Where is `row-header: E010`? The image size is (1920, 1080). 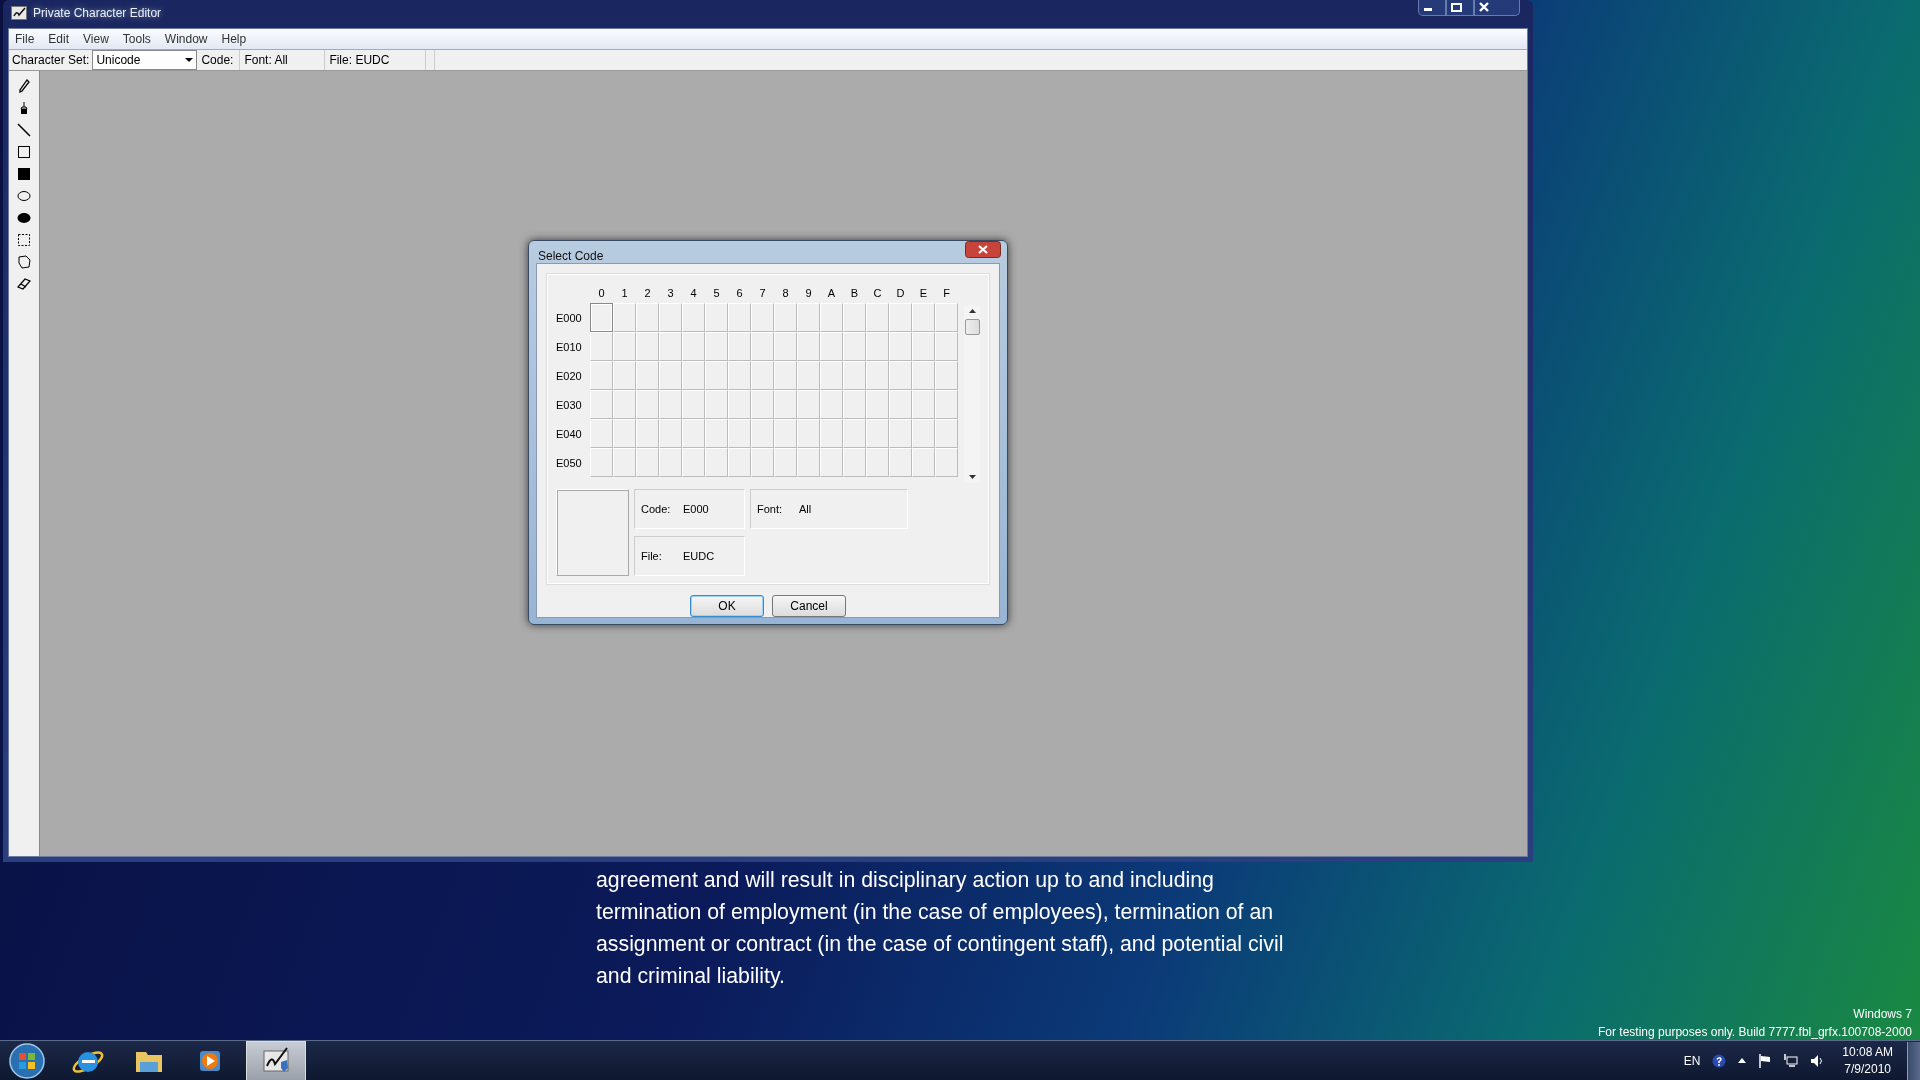
row-header: E010 is located at coordinates (569, 347).